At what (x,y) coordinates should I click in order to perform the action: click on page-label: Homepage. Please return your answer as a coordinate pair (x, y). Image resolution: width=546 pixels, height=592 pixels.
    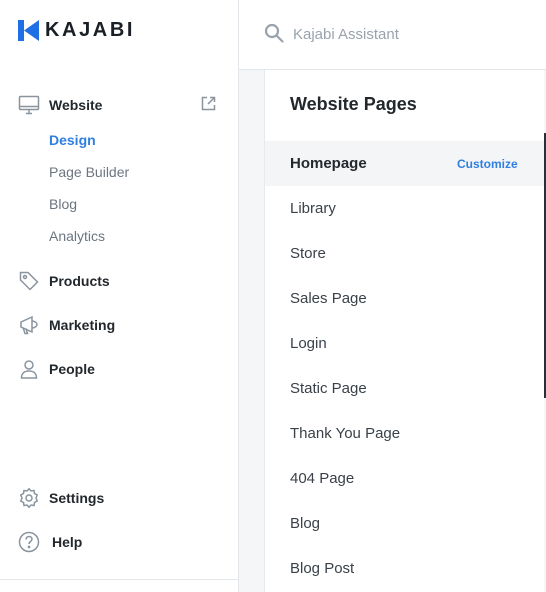
    Looking at the image, I should click on (328, 163).